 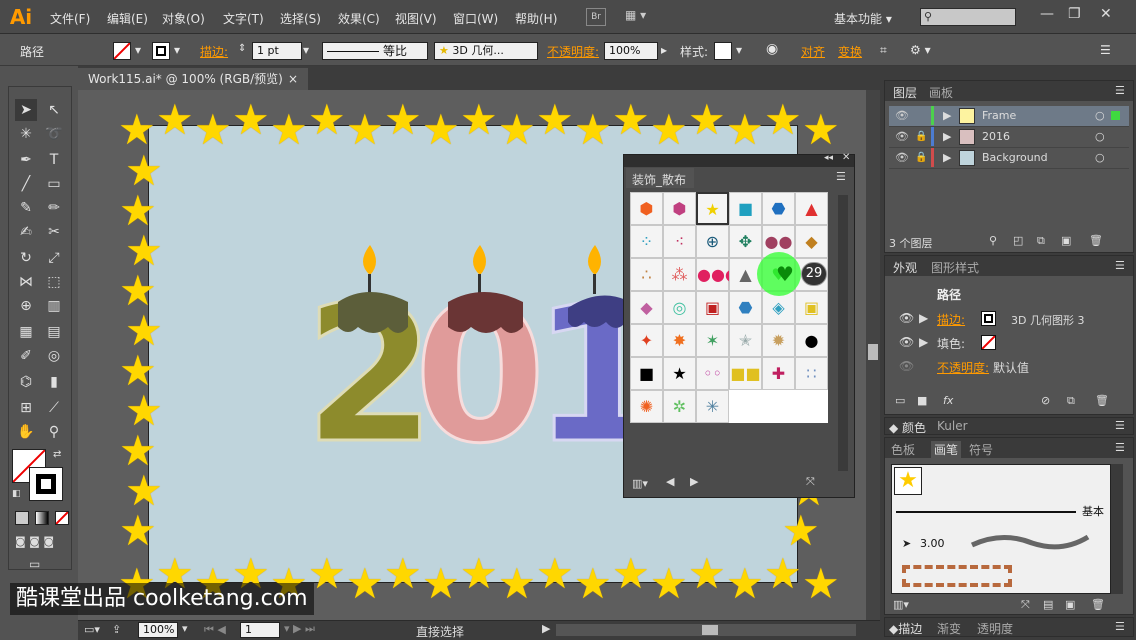 I want to click on fill-swatch, so click(x=122, y=51).